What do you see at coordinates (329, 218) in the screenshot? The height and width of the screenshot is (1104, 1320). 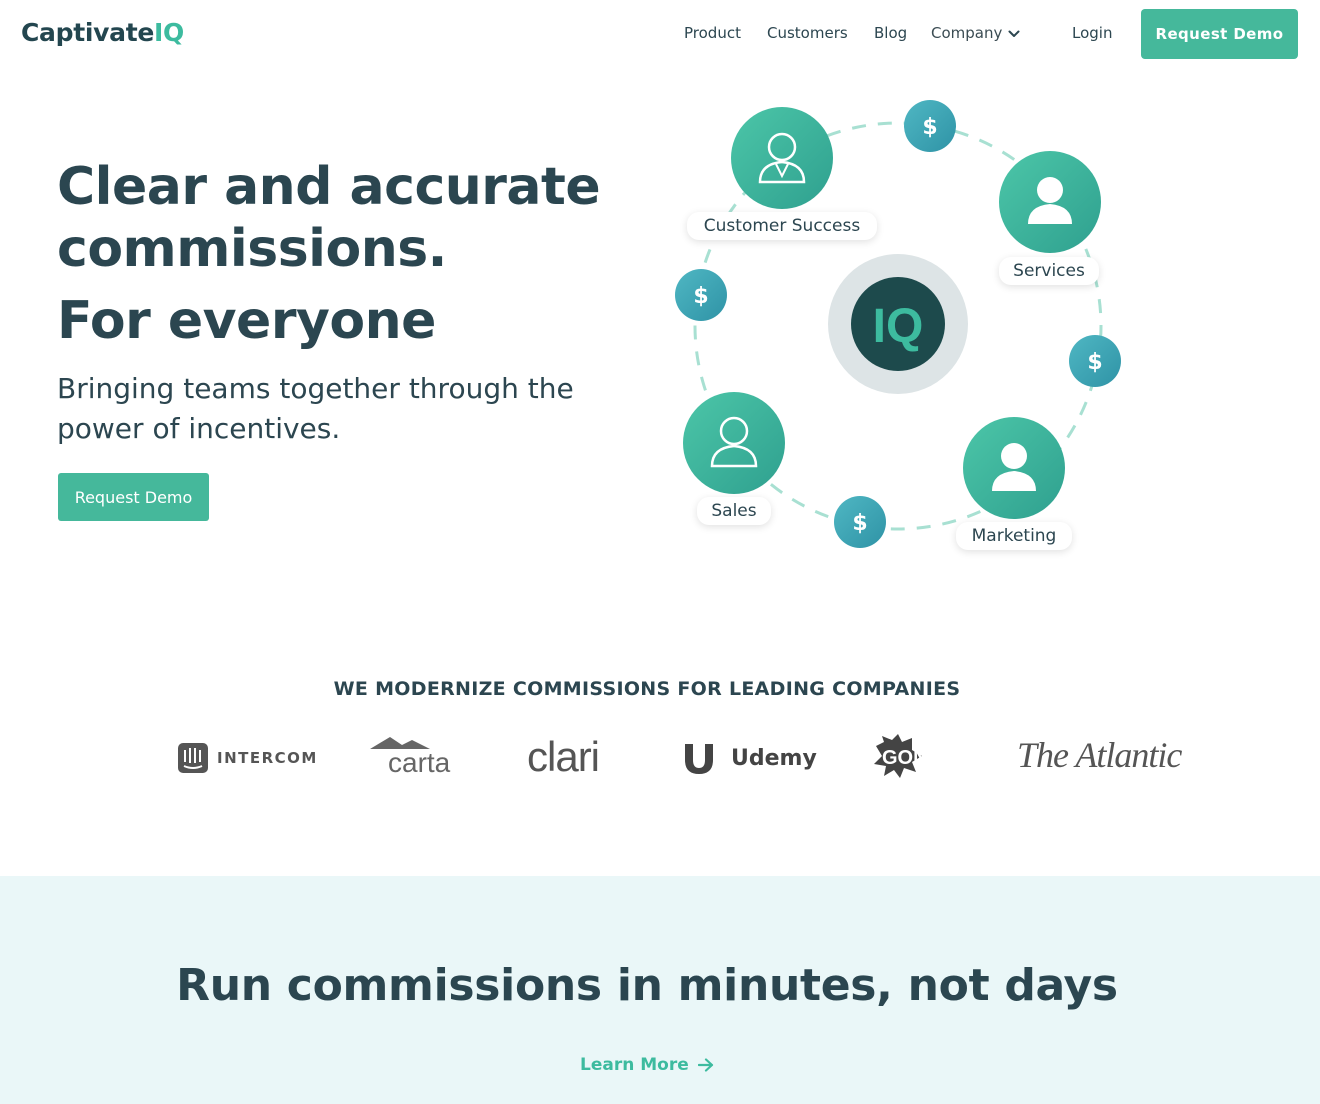 I see `hero-title: Clear and accurate commissions.` at bounding box center [329, 218].